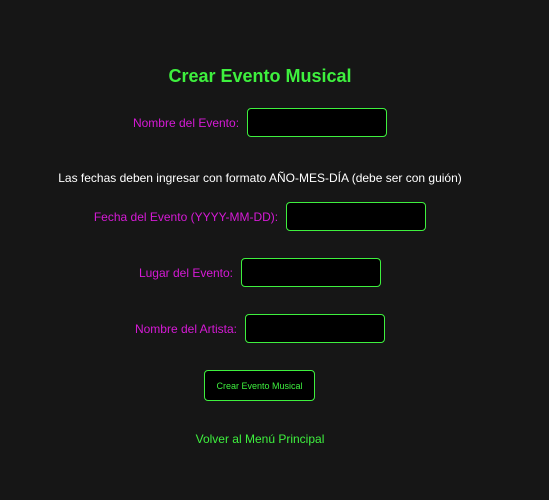 The image size is (549, 500). What do you see at coordinates (259, 385) in the screenshot?
I see `create-event-button: Crear Evento Musical` at bounding box center [259, 385].